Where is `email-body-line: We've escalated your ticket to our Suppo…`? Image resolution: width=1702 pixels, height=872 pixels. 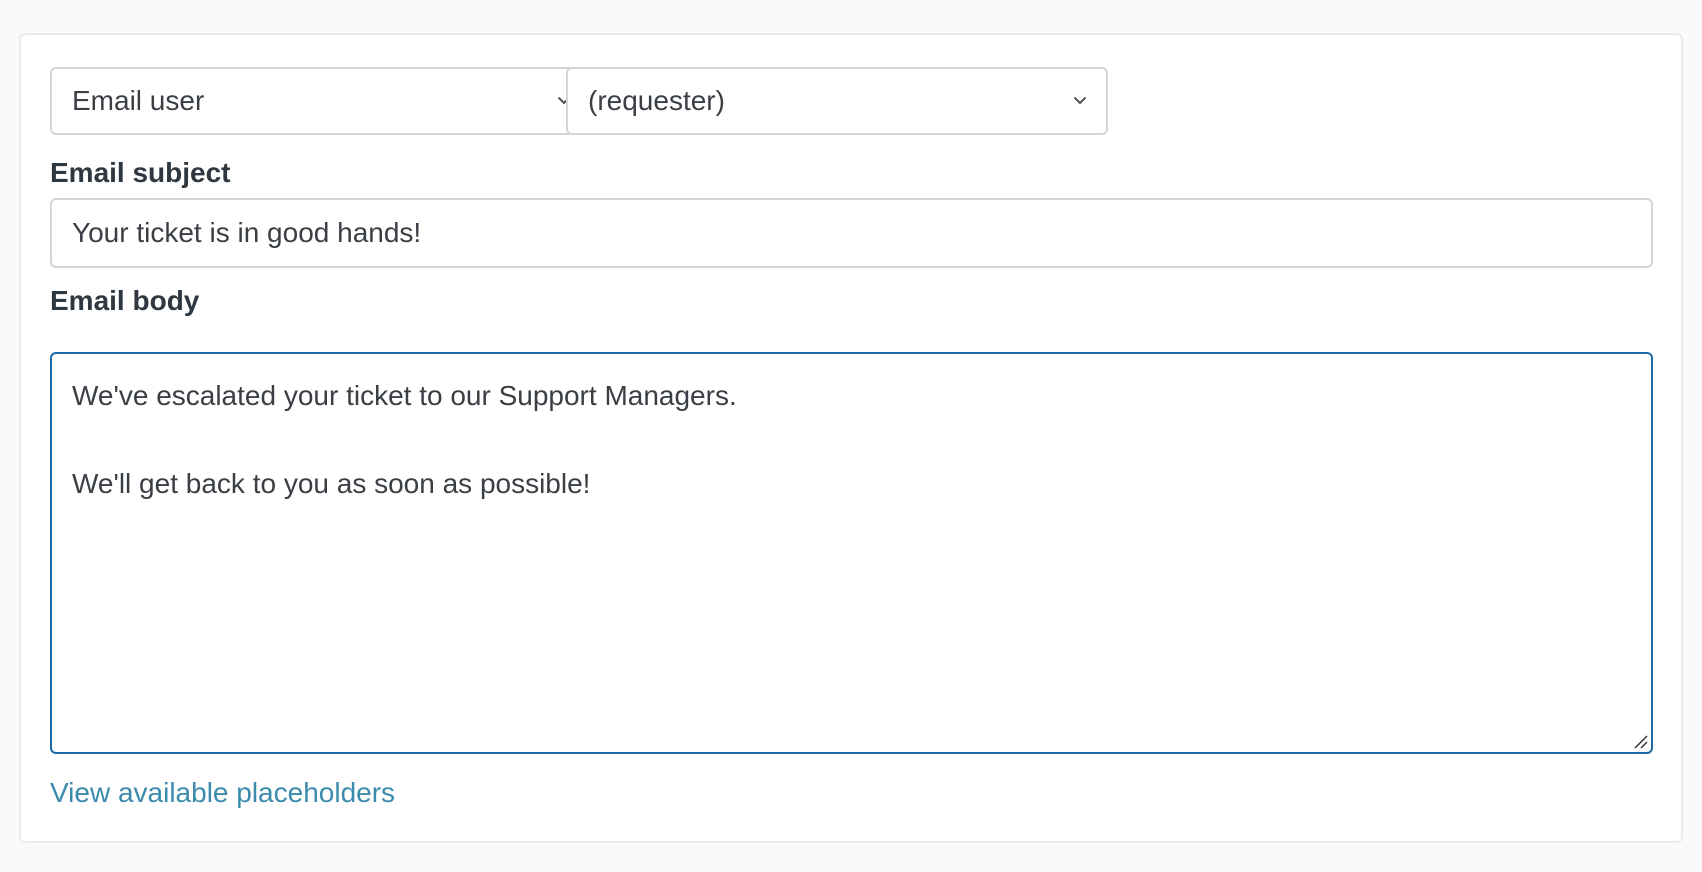 email-body-line: We've escalated your ticket to our Suppo… is located at coordinates (404, 395).